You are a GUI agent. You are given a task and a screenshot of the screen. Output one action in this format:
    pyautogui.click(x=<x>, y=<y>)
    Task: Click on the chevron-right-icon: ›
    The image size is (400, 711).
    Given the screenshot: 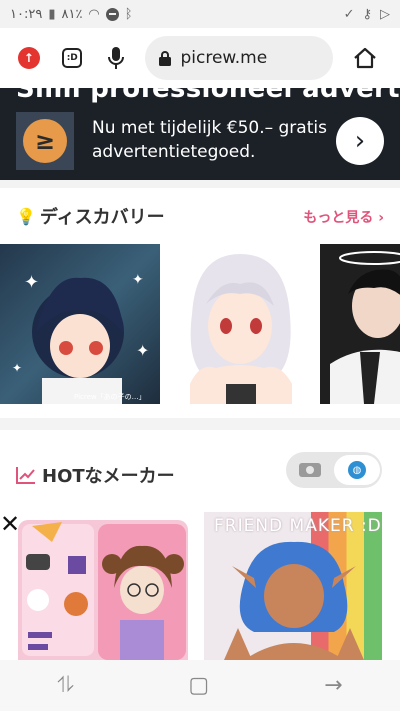 What is the action you would take?
    pyautogui.click(x=381, y=218)
    